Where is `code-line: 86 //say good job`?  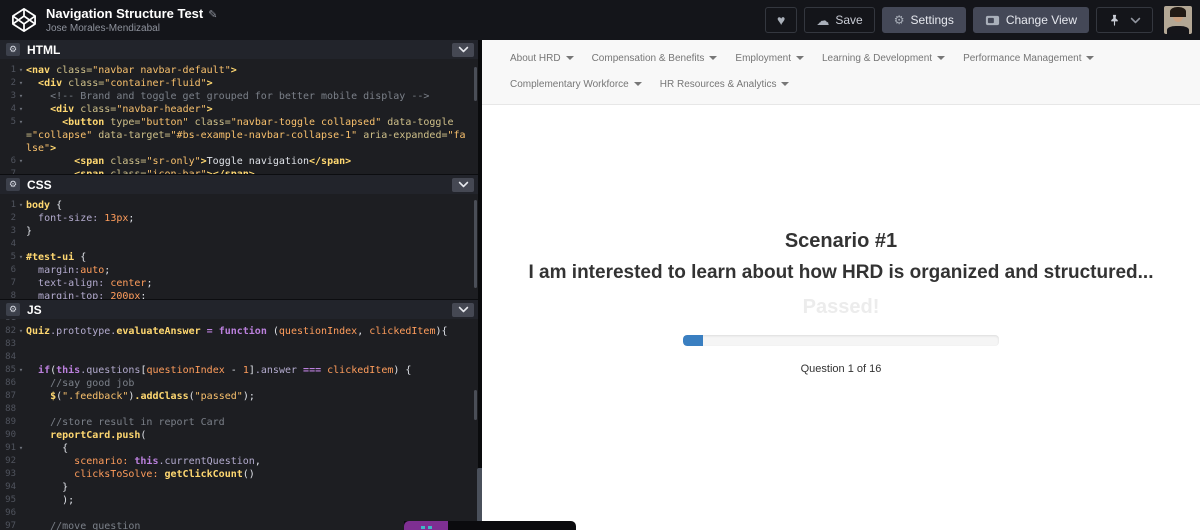
code-line: 86 //say good job is located at coordinates (239, 383).